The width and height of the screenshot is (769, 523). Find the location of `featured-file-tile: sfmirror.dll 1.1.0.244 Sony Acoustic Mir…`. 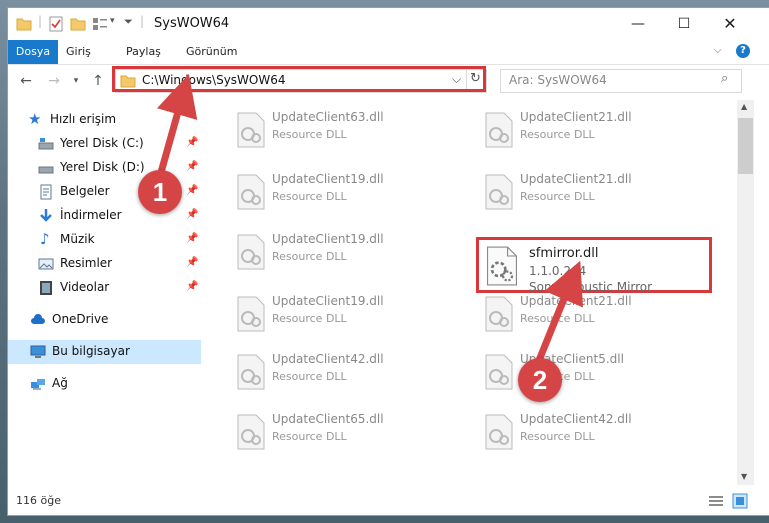

featured-file-tile: sfmirror.dll 1.1.0.244 Sony Acoustic Mir… is located at coordinates (594, 265).